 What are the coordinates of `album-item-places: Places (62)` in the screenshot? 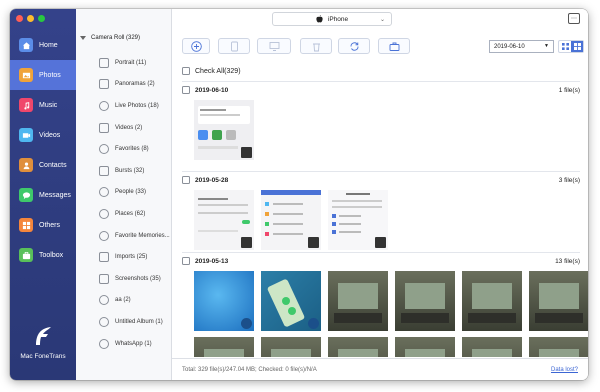 It's located at (124, 214).